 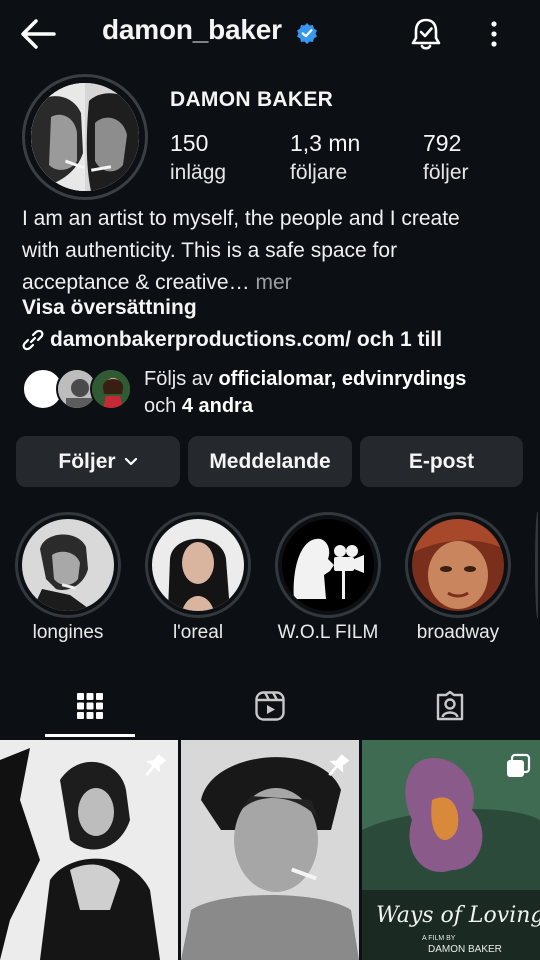 What do you see at coordinates (198, 158) in the screenshot?
I see `stat-posts: 150 inlägg` at bounding box center [198, 158].